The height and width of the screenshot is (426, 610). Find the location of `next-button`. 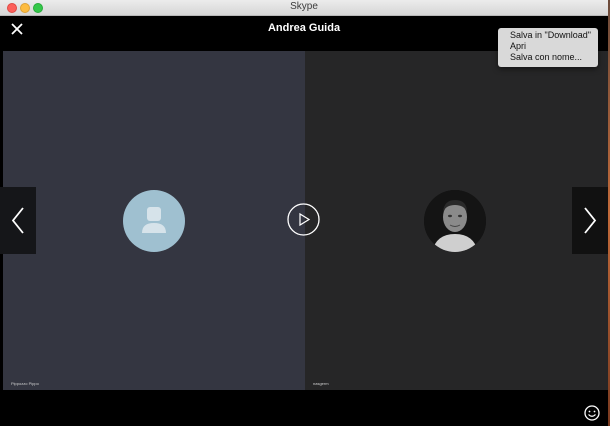

next-button is located at coordinates (590, 220).